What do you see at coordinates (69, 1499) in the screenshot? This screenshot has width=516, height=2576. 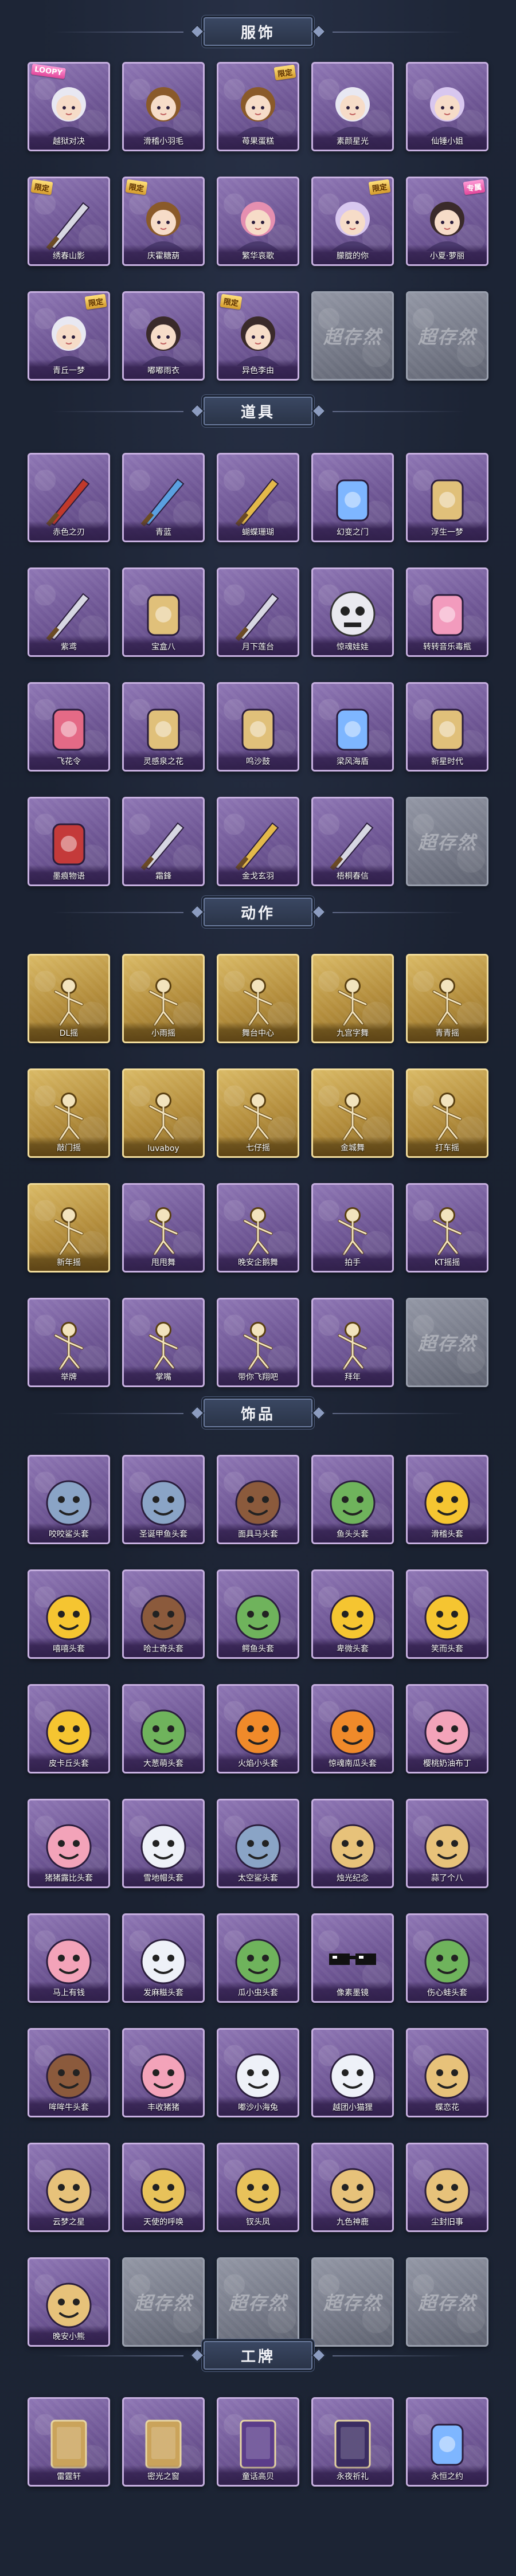 I see `item-card: 咬咬鲨头套` at bounding box center [69, 1499].